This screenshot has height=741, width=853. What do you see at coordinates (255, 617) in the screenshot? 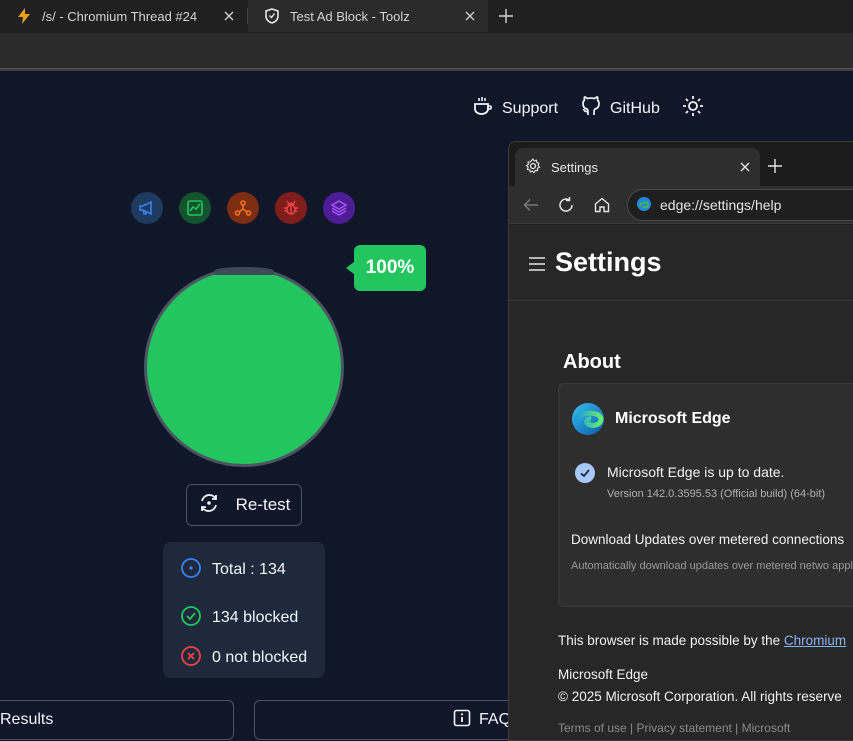
I see `stat-blocked-text: 134 blocked` at bounding box center [255, 617].